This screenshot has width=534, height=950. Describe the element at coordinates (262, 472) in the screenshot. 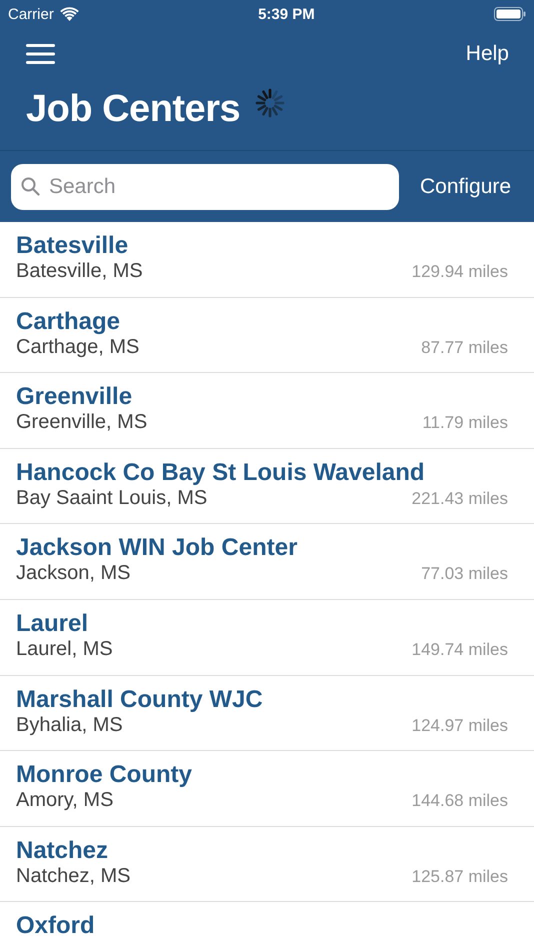

I see `center-name: Hancock Co Bay St Louis Waveland` at that location.